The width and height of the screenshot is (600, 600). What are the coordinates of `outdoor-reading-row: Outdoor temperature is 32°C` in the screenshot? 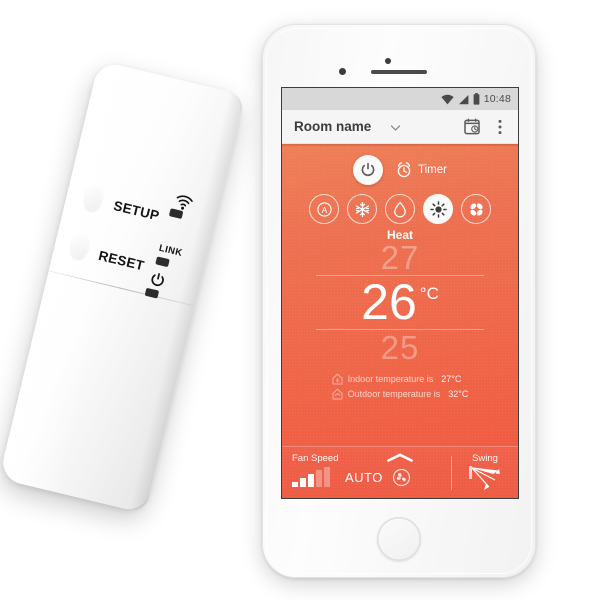 It's located at (400, 394).